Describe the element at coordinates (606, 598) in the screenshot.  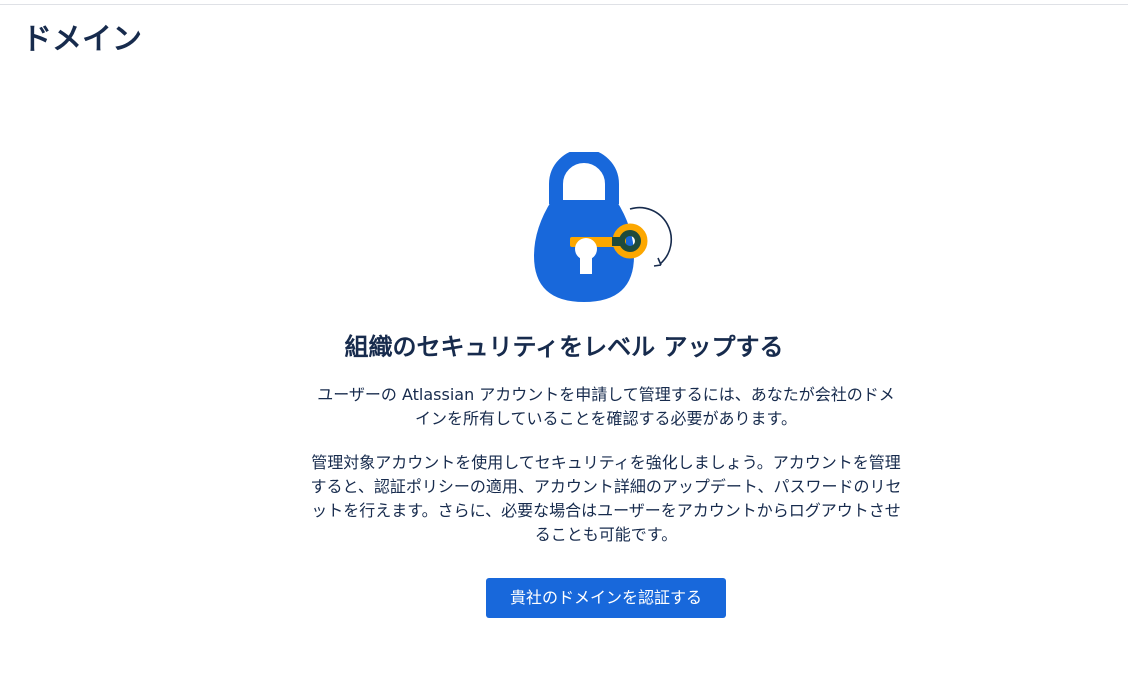
I see `verify-domain-button: 貴社のドメインを認証する` at that location.